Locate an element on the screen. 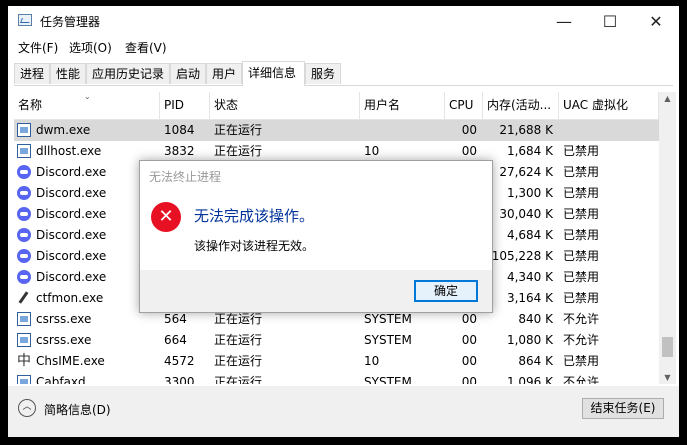 Image resolution: width=687 pixels, height=445 pixels. cell-username is located at coordinates (402, 130).